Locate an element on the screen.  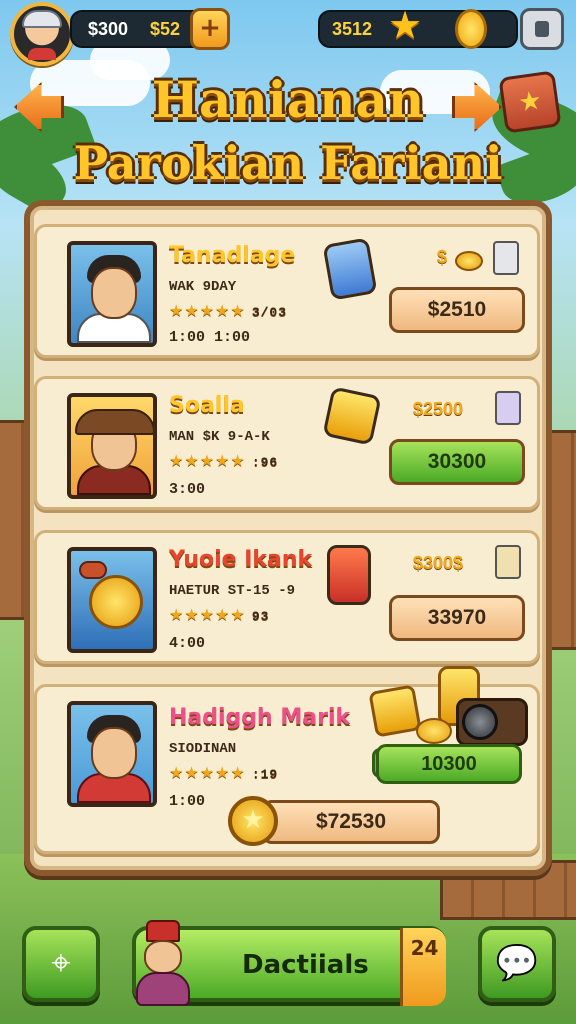
listing-subtitle: WAK 9DAY is located at coordinates (203, 287).